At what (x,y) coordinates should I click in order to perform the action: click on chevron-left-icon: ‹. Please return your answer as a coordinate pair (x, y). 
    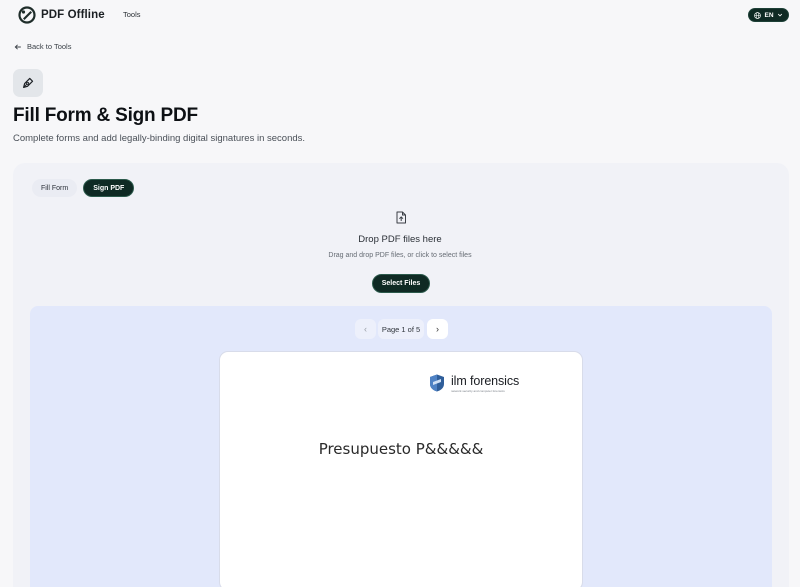
    Looking at the image, I should click on (365, 329).